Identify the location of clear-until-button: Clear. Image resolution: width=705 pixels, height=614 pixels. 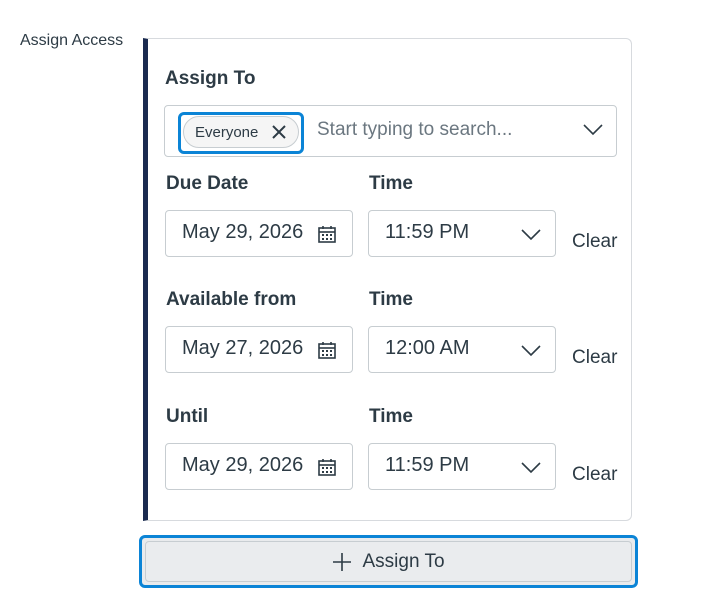
(594, 475).